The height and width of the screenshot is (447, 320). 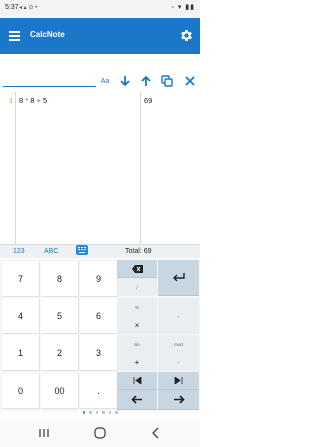 What do you see at coordinates (60, 279) in the screenshot?
I see `key-8: 8` at bounding box center [60, 279].